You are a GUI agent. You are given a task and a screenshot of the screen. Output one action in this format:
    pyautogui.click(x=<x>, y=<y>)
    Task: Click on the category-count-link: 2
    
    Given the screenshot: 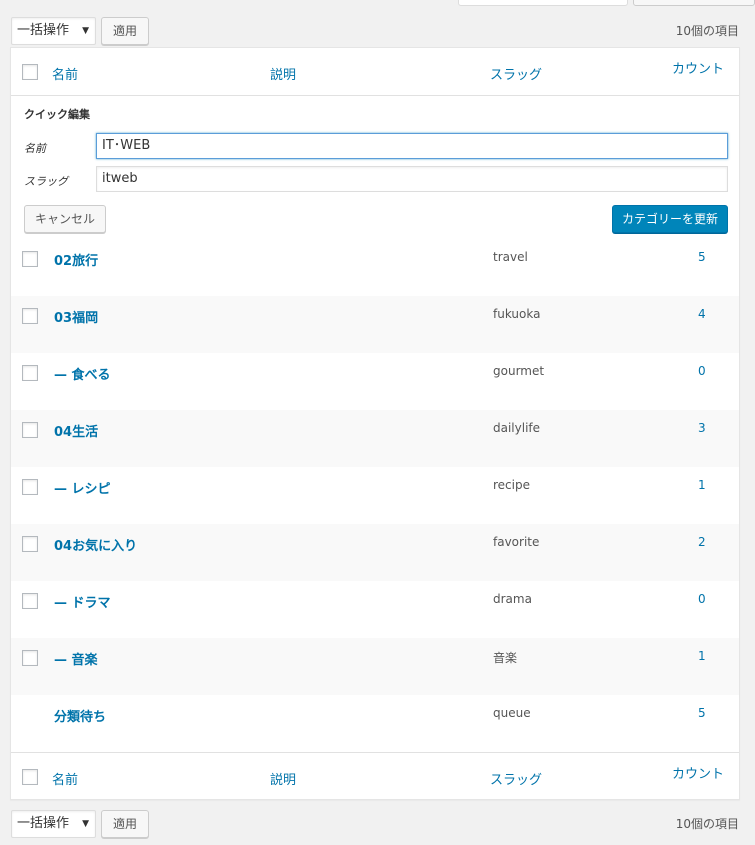 What is the action you would take?
    pyautogui.click(x=702, y=542)
    